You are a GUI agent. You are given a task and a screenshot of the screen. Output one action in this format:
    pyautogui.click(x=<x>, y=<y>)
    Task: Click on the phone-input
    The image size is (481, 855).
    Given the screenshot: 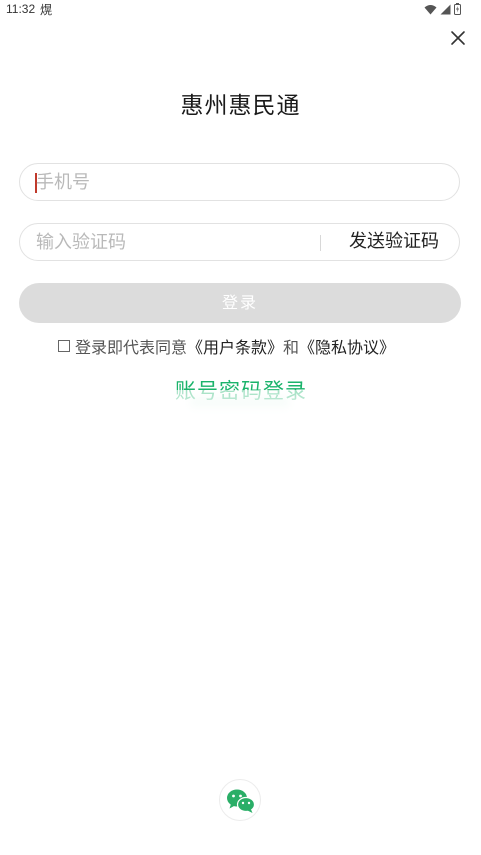 What is the action you would take?
    pyautogui.click(x=236, y=182)
    